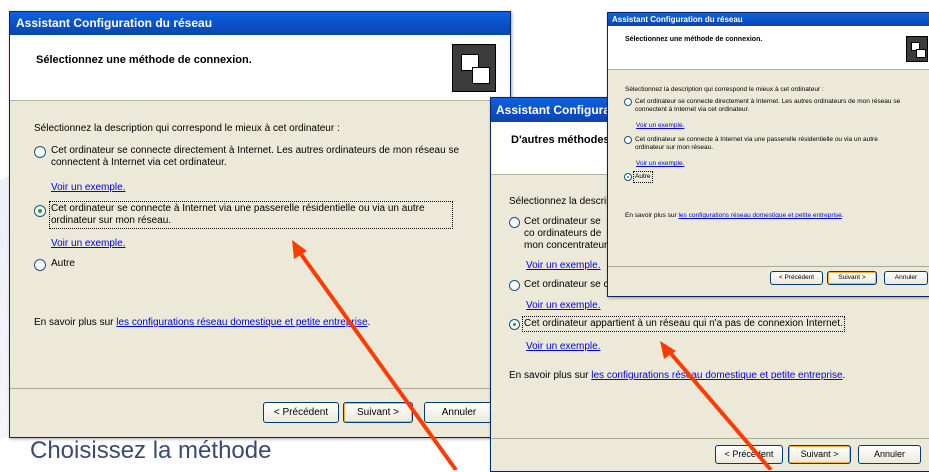 This screenshot has height=472, width=929. Describe the element at coordinates (375, 355) in the screenshot. I see `arrow-to-gateway-option` at that location.